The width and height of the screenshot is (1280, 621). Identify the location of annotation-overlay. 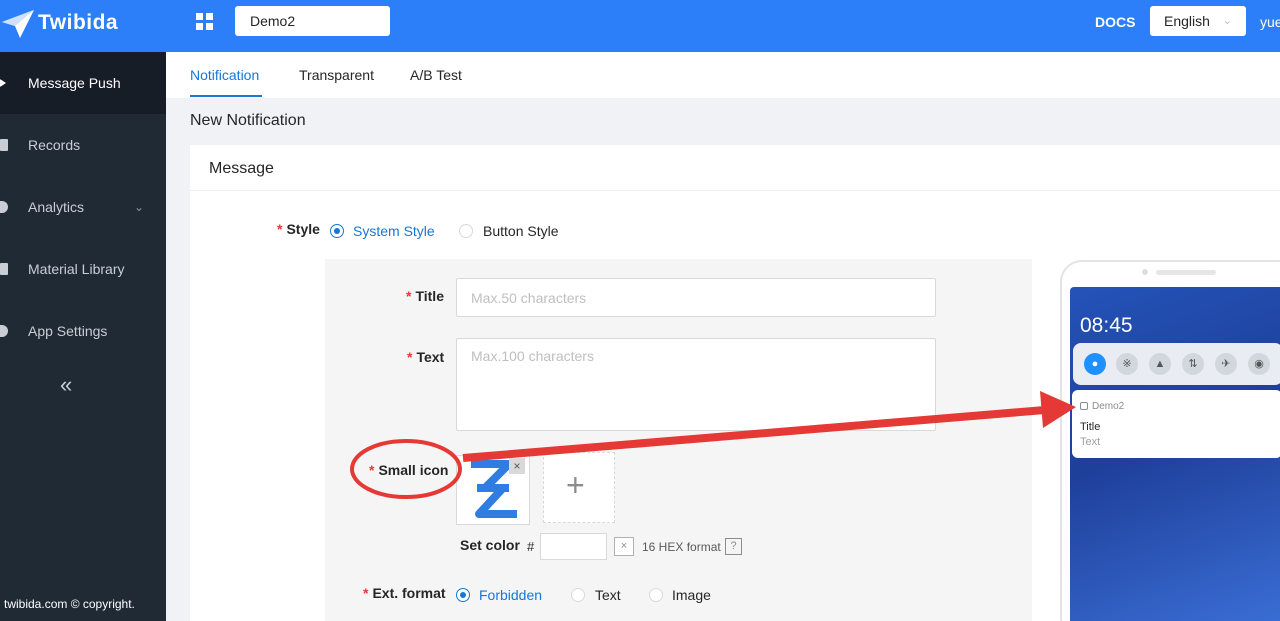
(713, 445).